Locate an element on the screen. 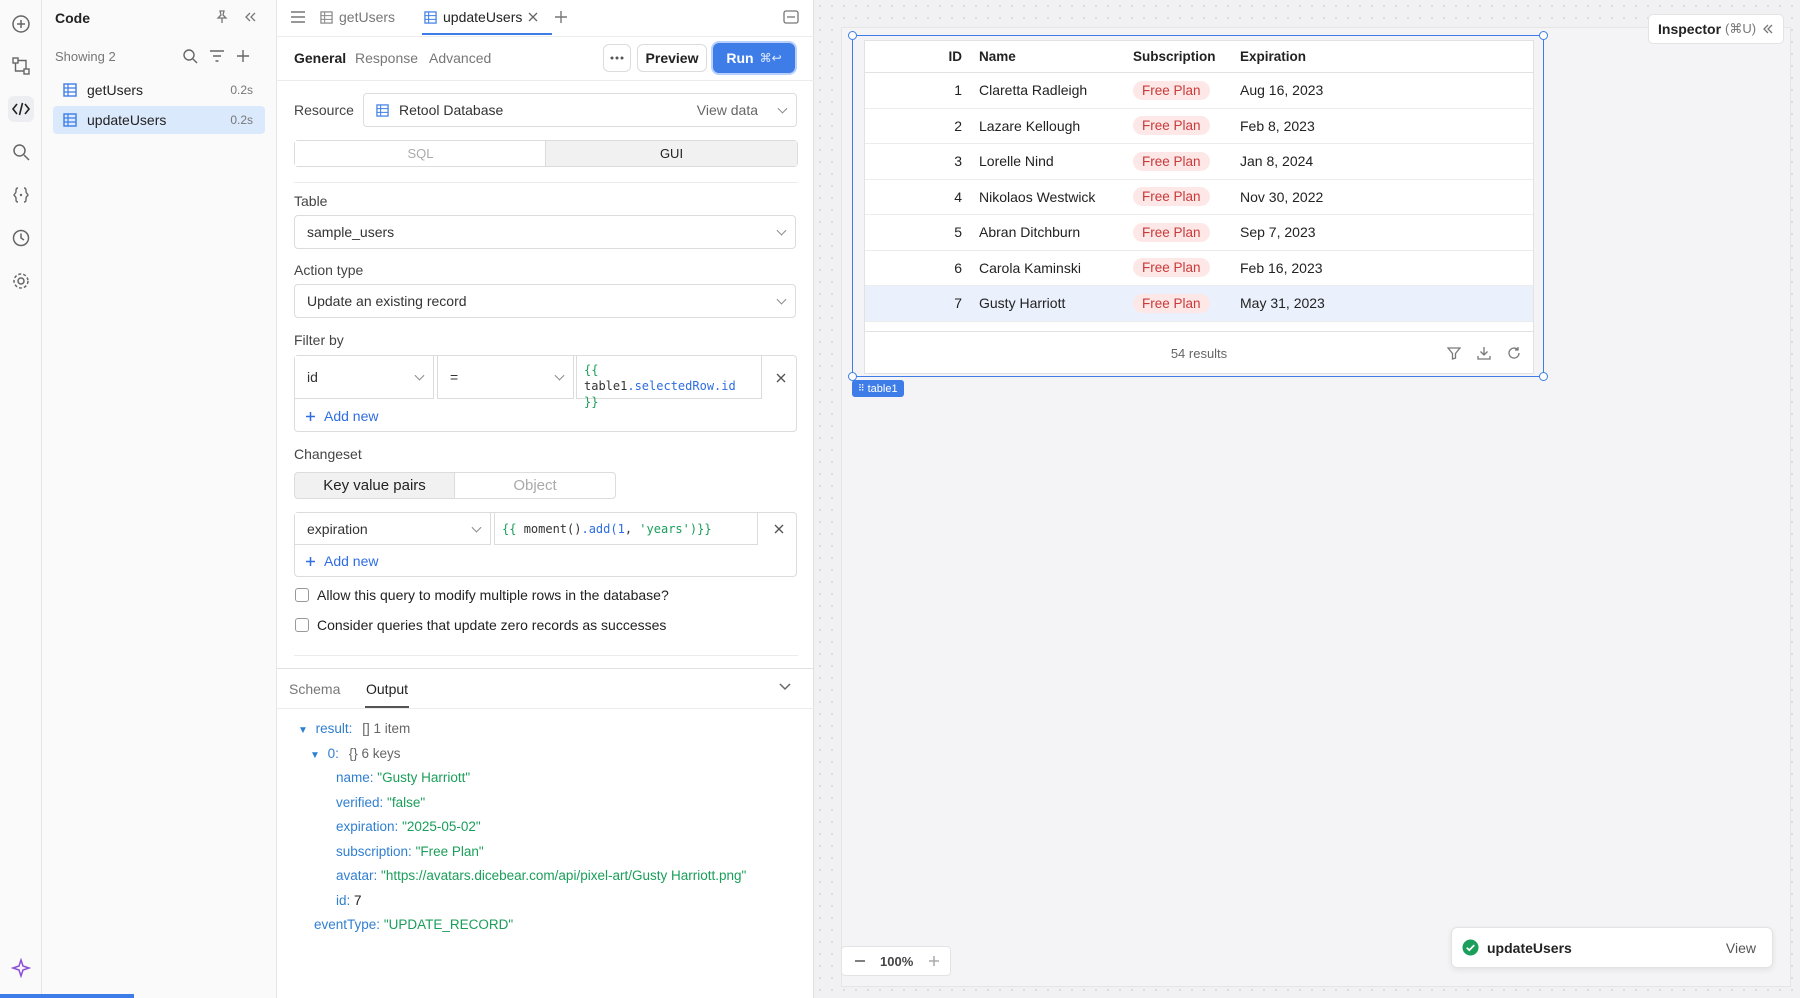 The height and width of the screenshot is (998, 1800). cell-id: 7 is located at coordinates (958, 303).